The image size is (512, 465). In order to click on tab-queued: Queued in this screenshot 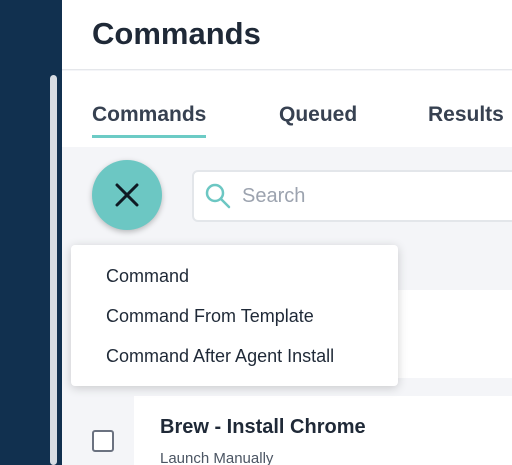, I will do `click(318, 115)`.